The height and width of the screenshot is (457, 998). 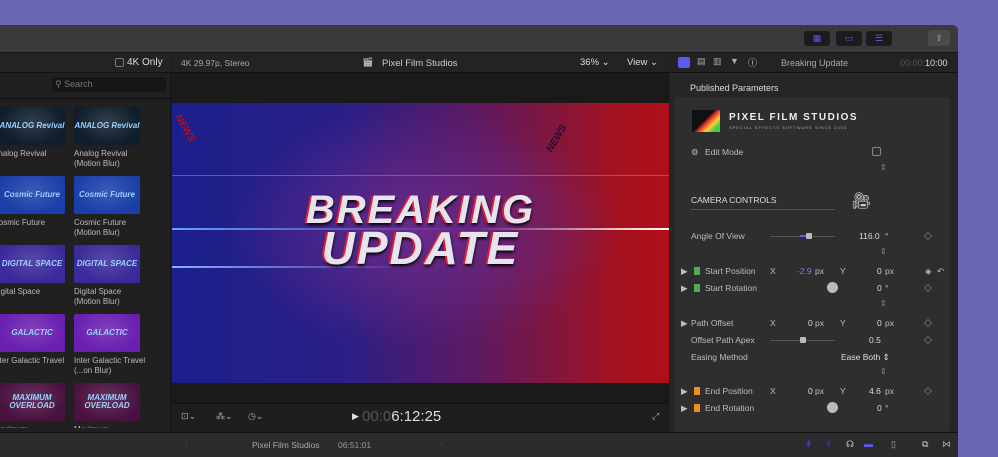 I want to click on snapping-icon: ▬, so click(x=868, y=444).